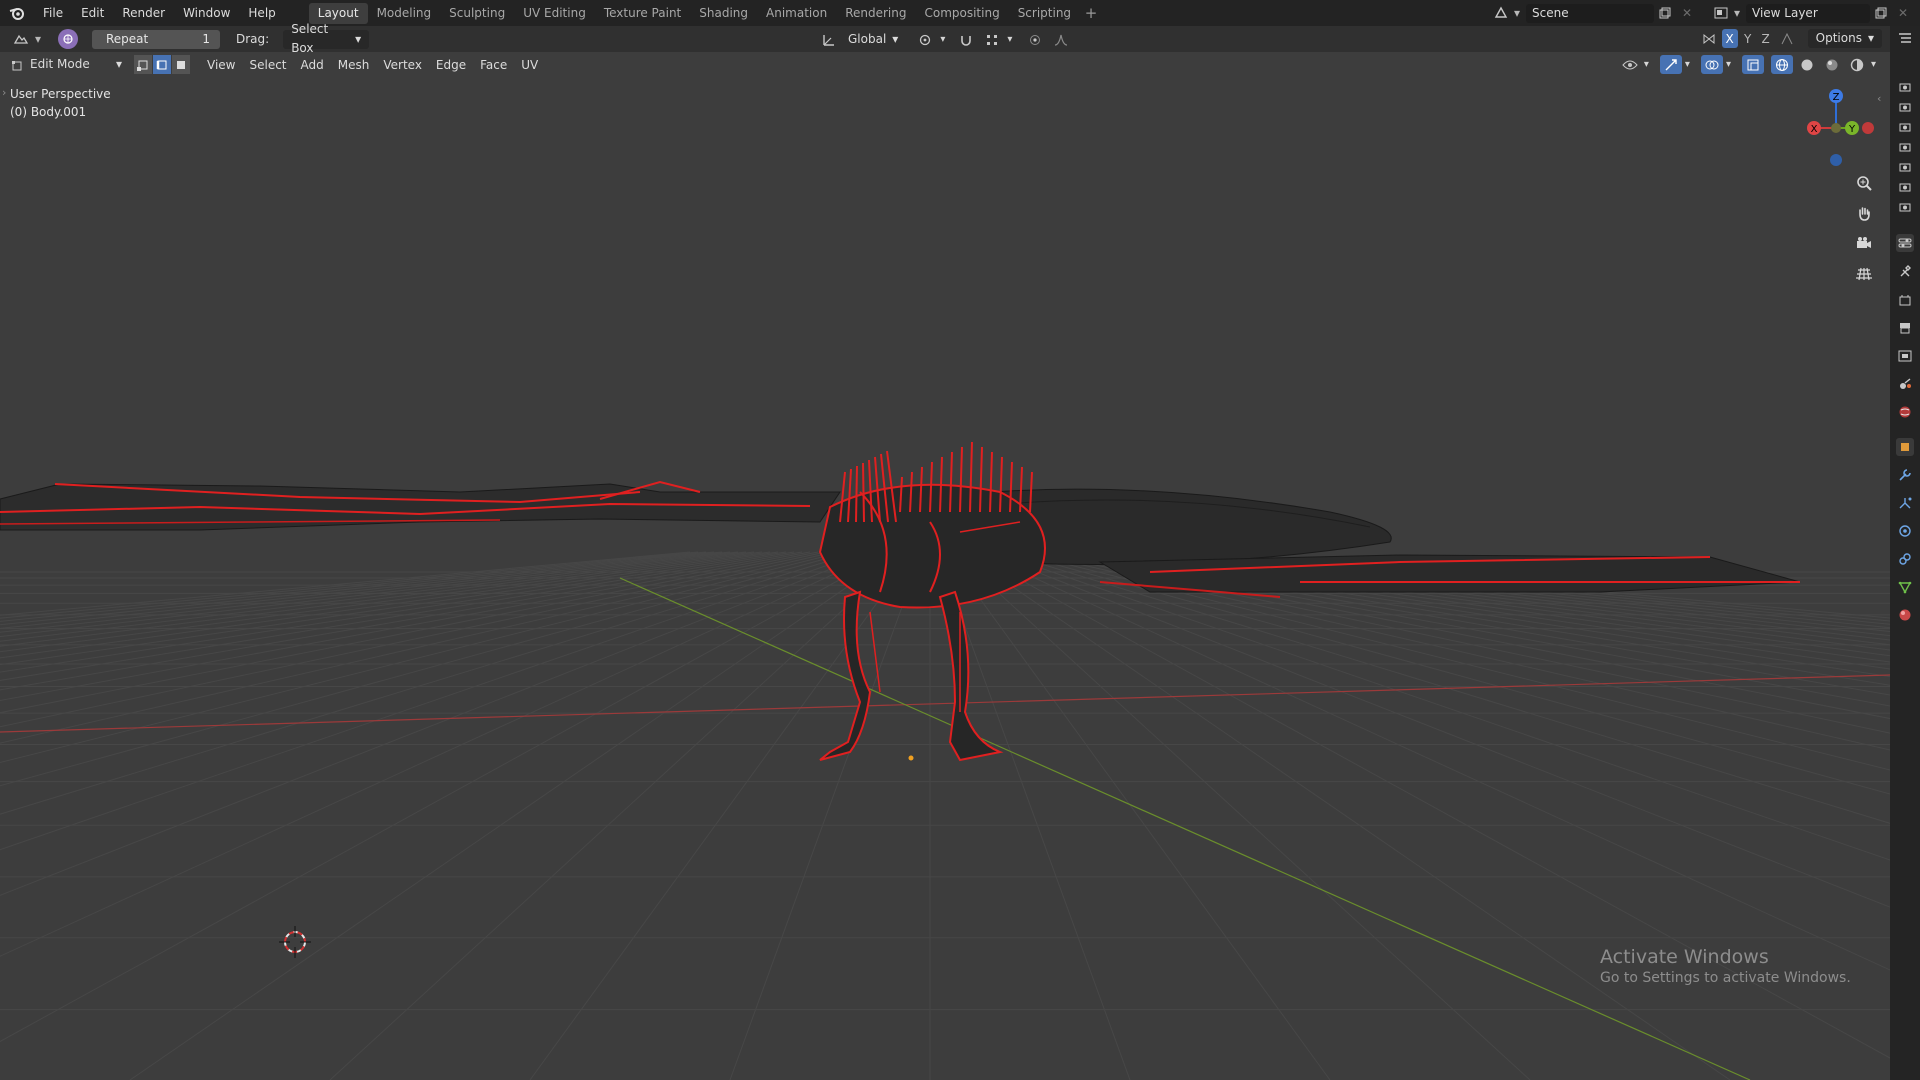 This screenshot has width=1920, height=1080. Describe the element at coordinates (477, 13) in the screenshot. I see `tab-sculpting: Sculpting` at that location.